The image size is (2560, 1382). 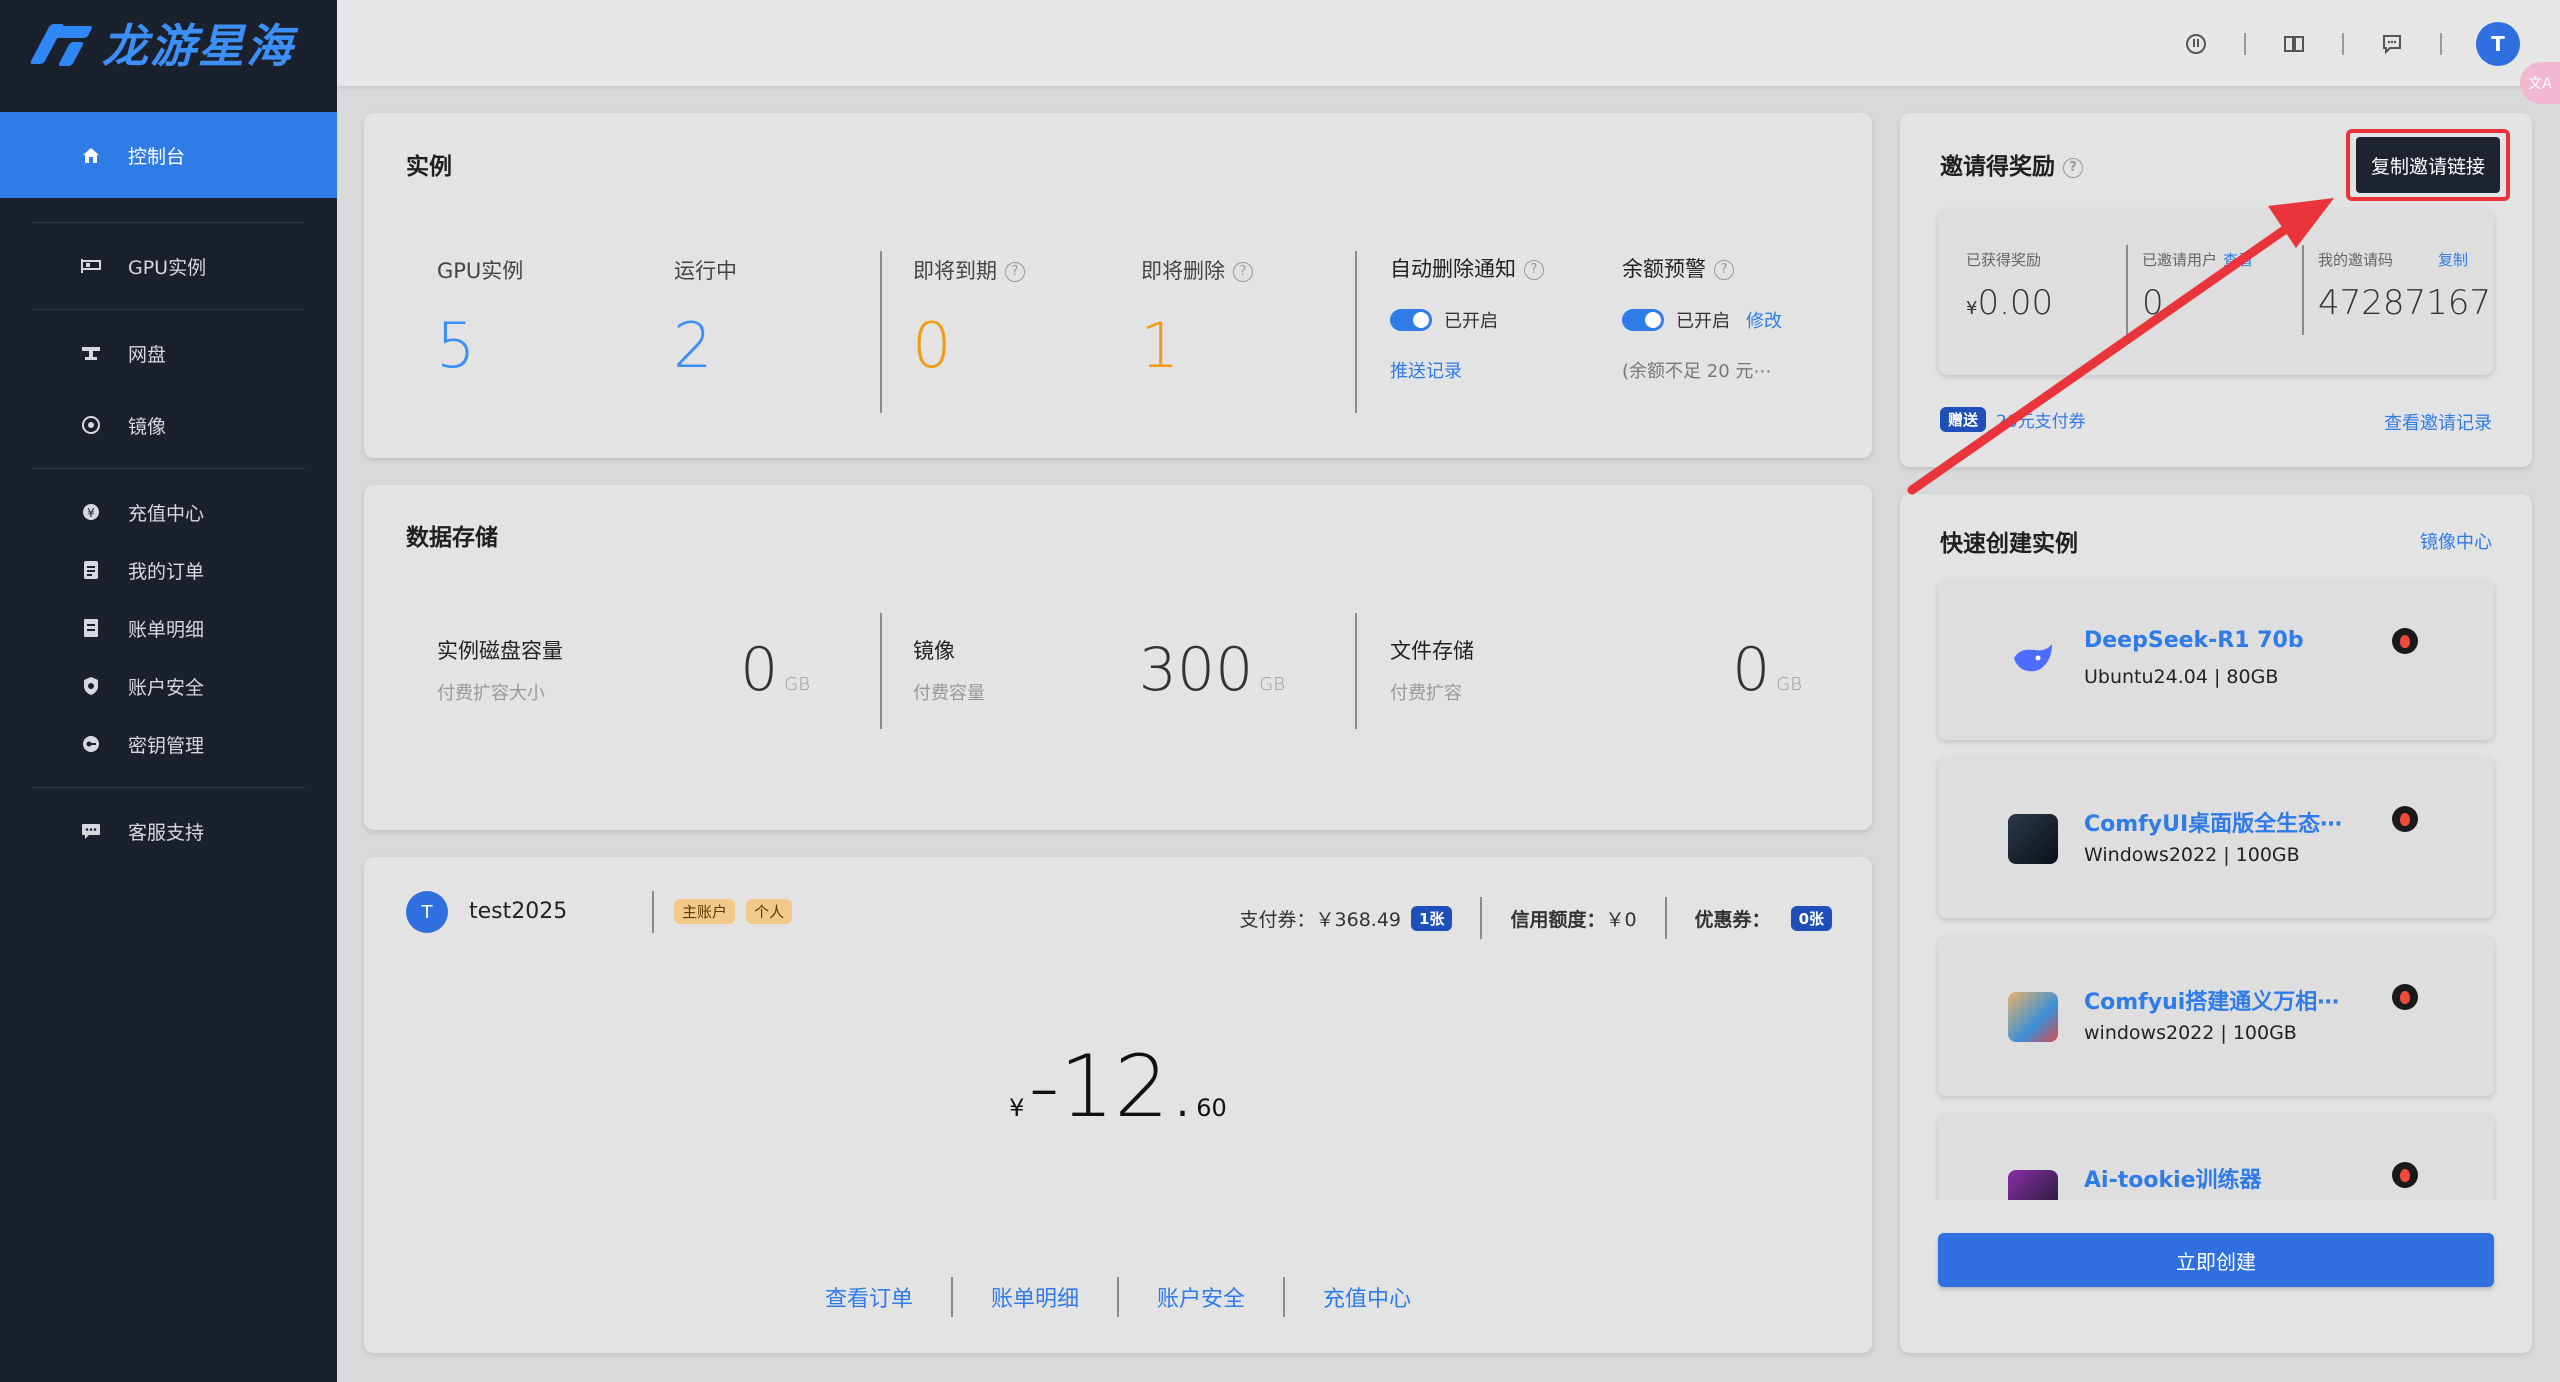 I want to click on reward-value: ¥0.00, so click(x=2010, y=303).